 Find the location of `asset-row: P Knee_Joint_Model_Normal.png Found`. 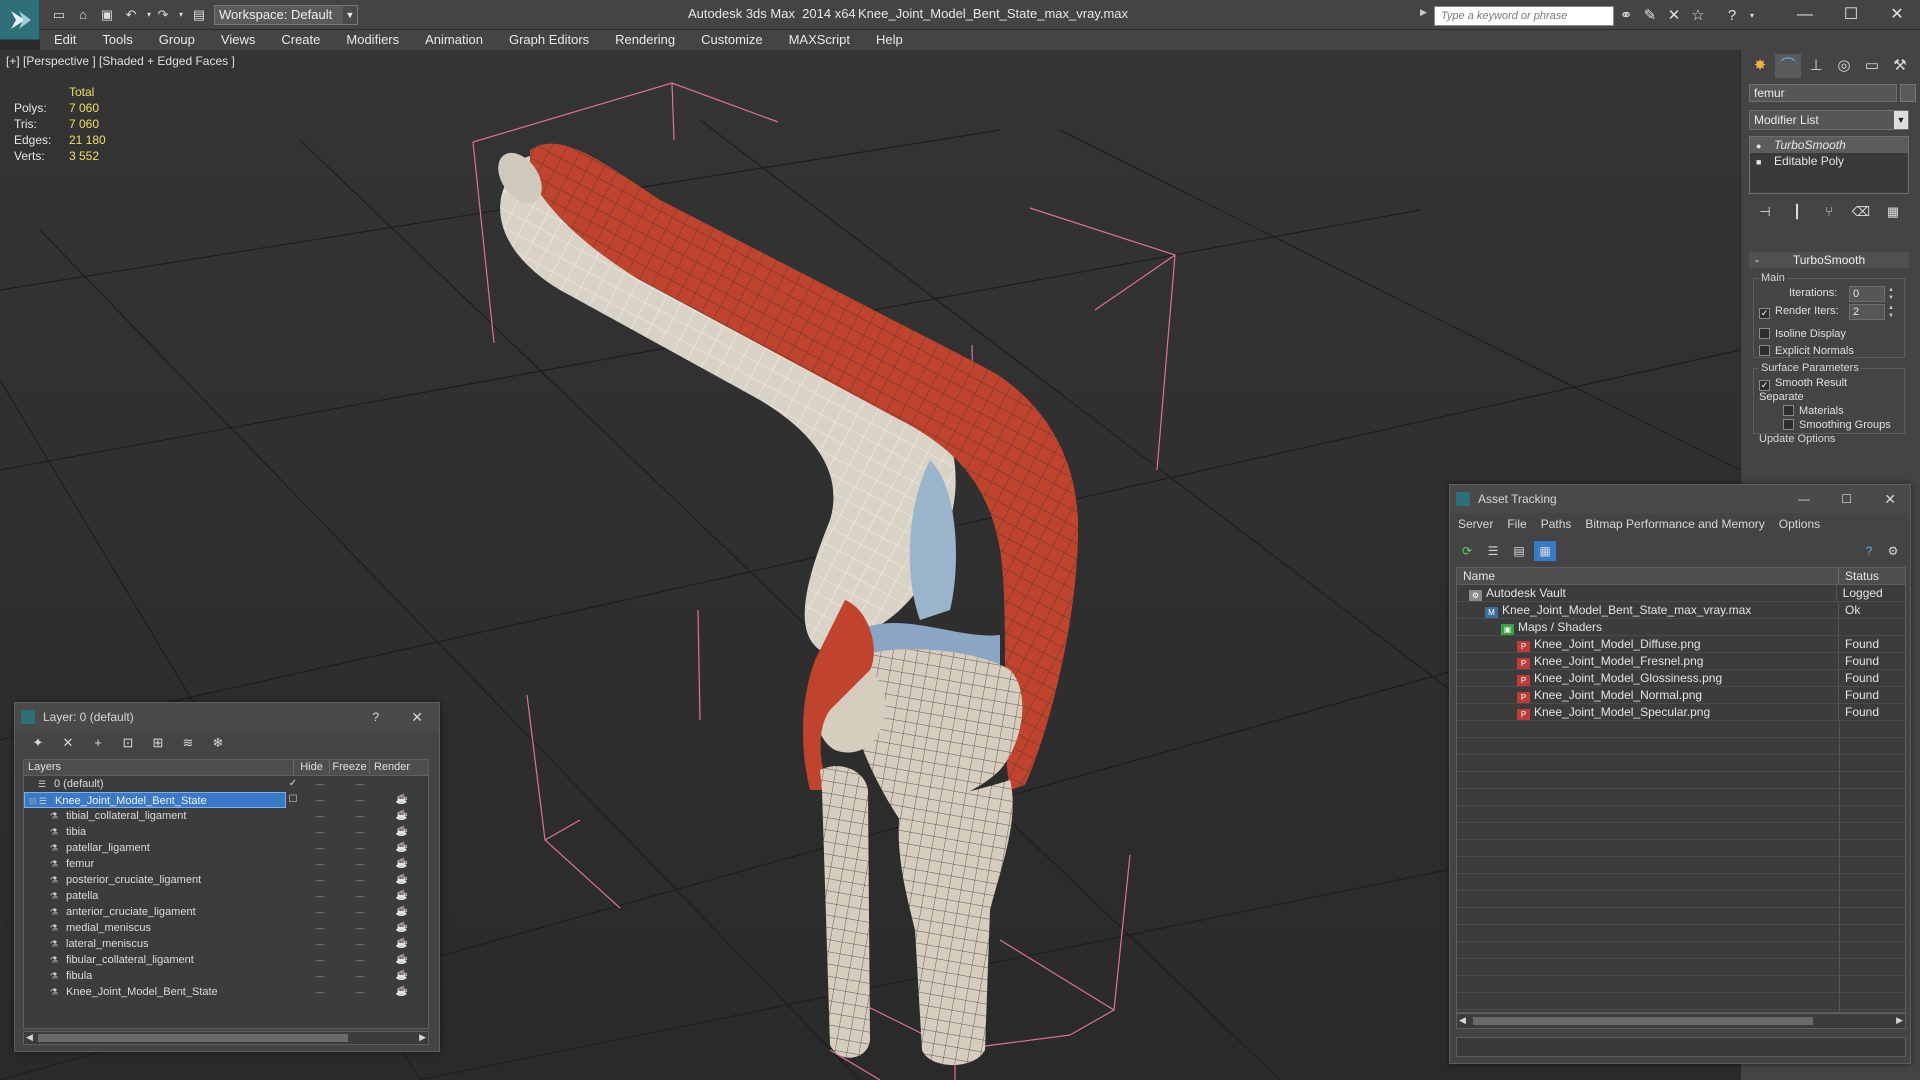

asset-row: P Knee_Joint_Model_Normal.png Found is located at coordinates (1681, 695).